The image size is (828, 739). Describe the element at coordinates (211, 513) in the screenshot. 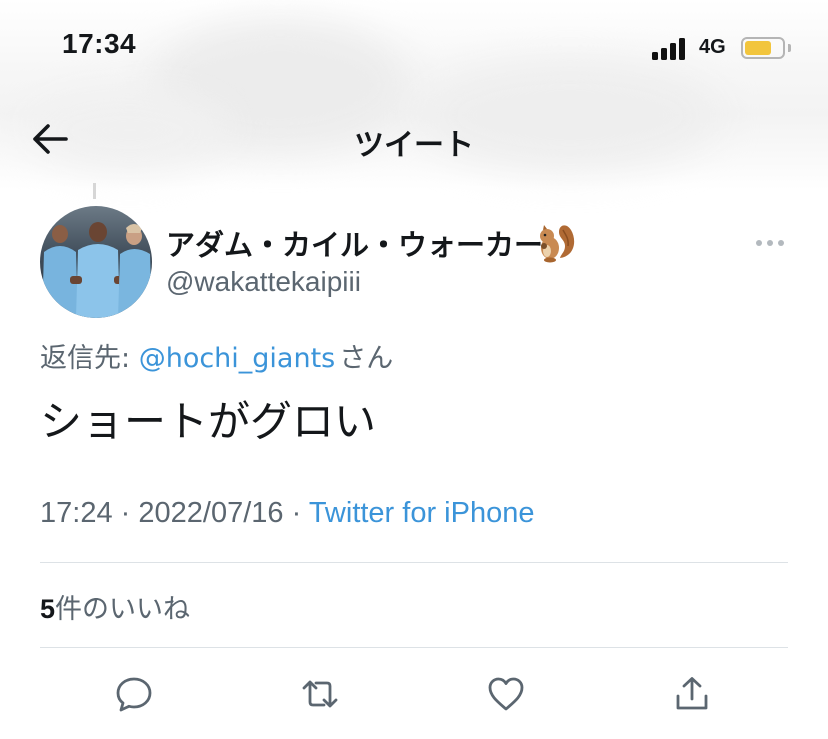

I see `tweet-date: 2022/07/16` at that location.